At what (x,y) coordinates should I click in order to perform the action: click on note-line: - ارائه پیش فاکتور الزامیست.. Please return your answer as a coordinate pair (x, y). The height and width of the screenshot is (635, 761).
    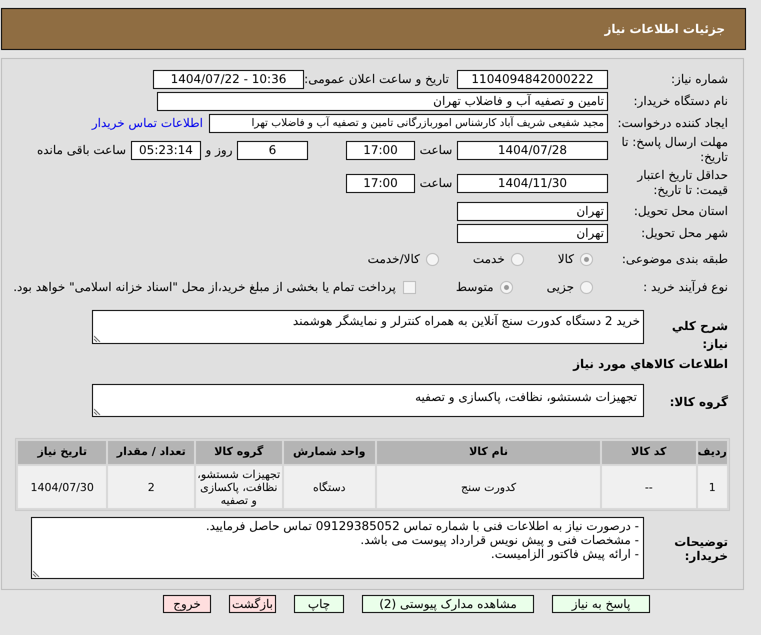
    Looking at the image, I should click on (564, 554).